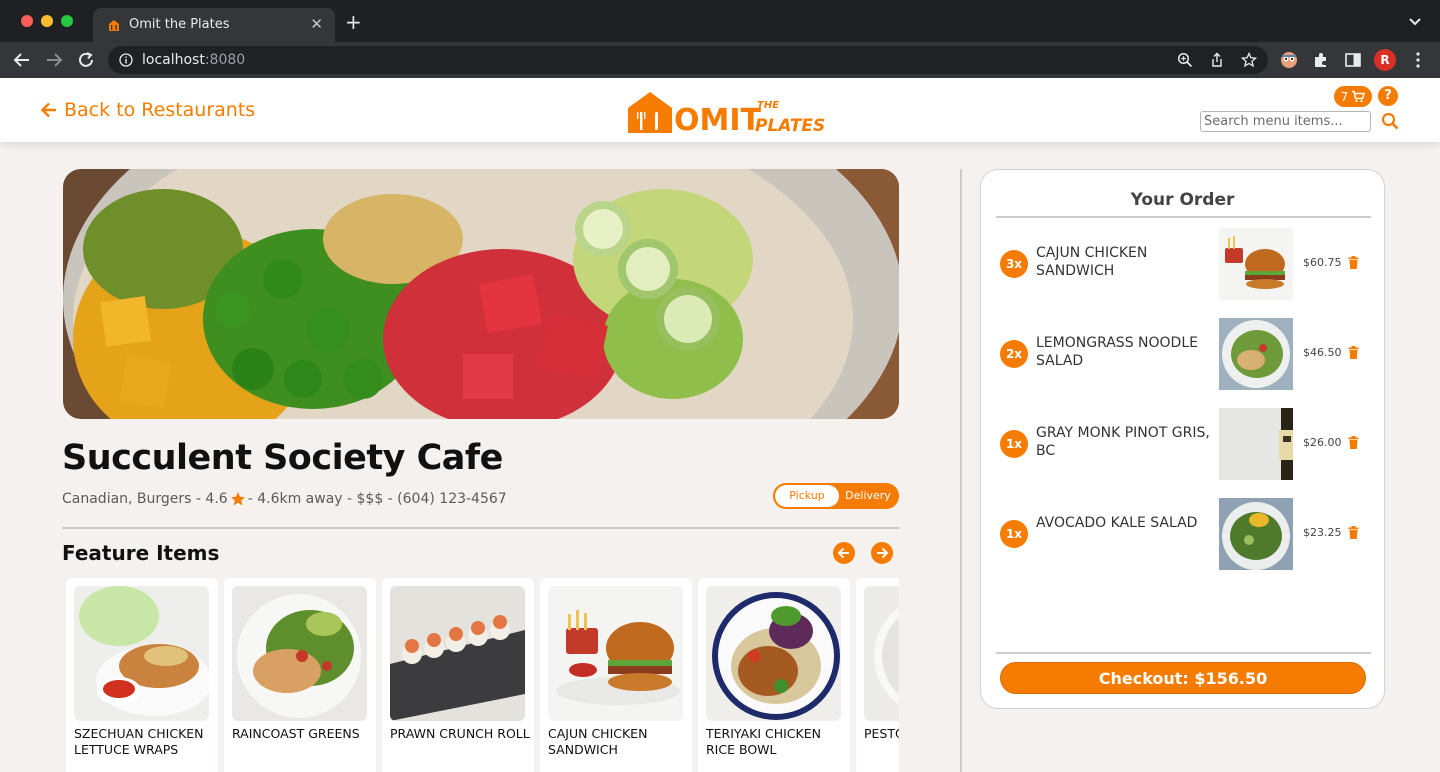  What do you see at coordinates (1092, 262) in the screenshot?
I see `order-item-name: CAJUN CHICKEN SANDWICH` at bounding box center [1092, 262].